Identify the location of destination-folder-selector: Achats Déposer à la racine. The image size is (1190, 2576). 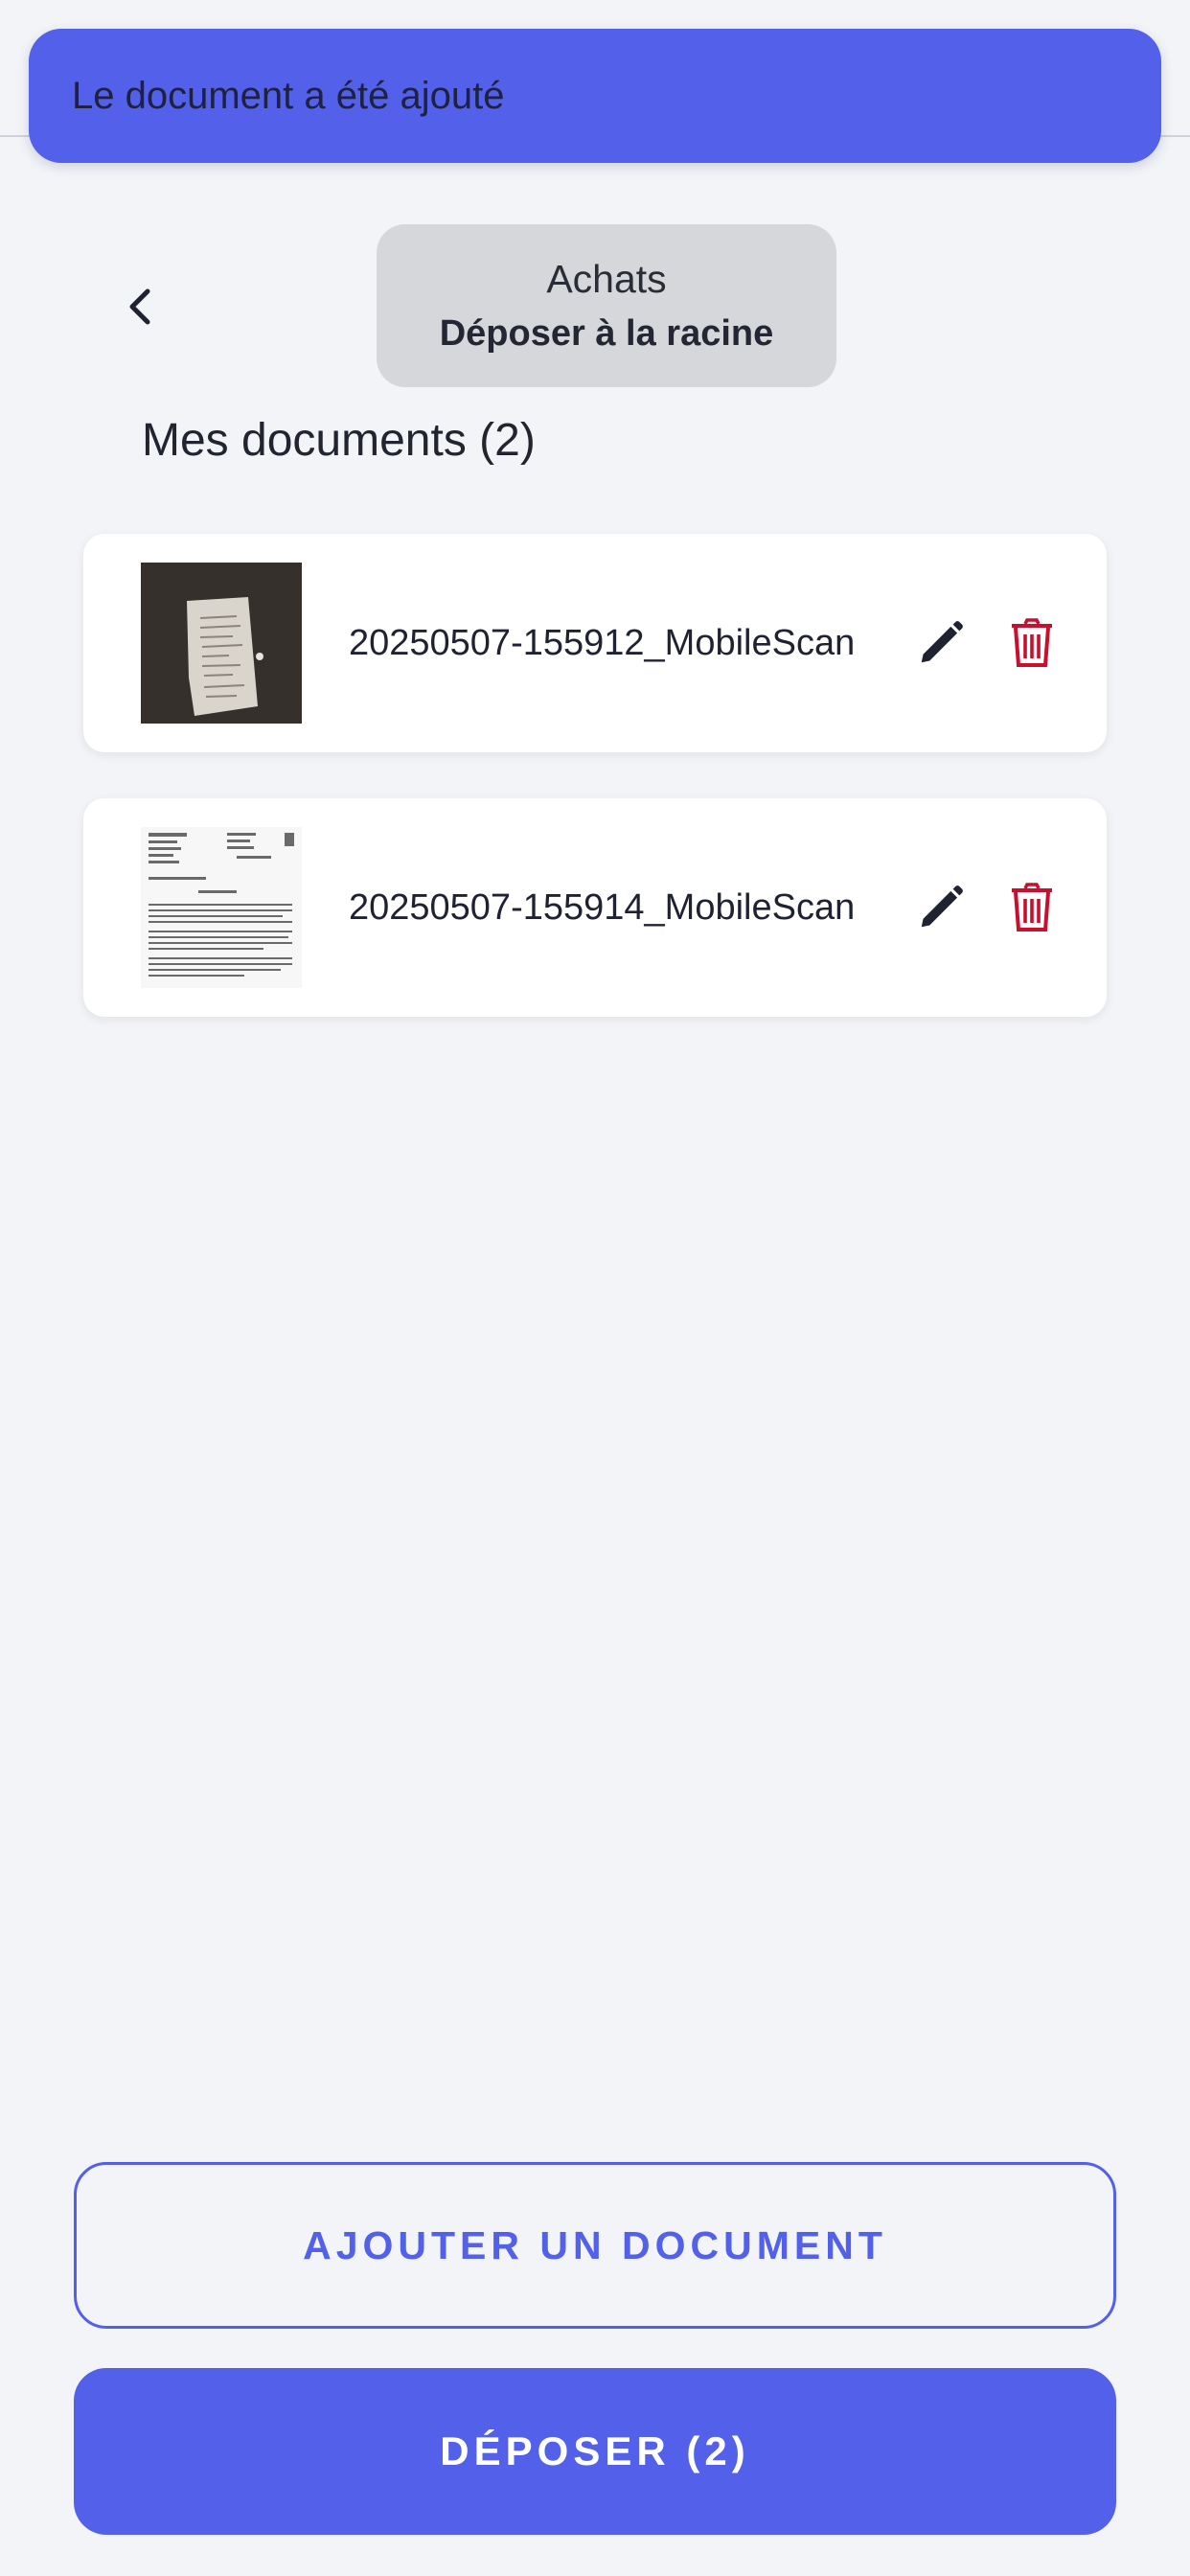
(606, 305).